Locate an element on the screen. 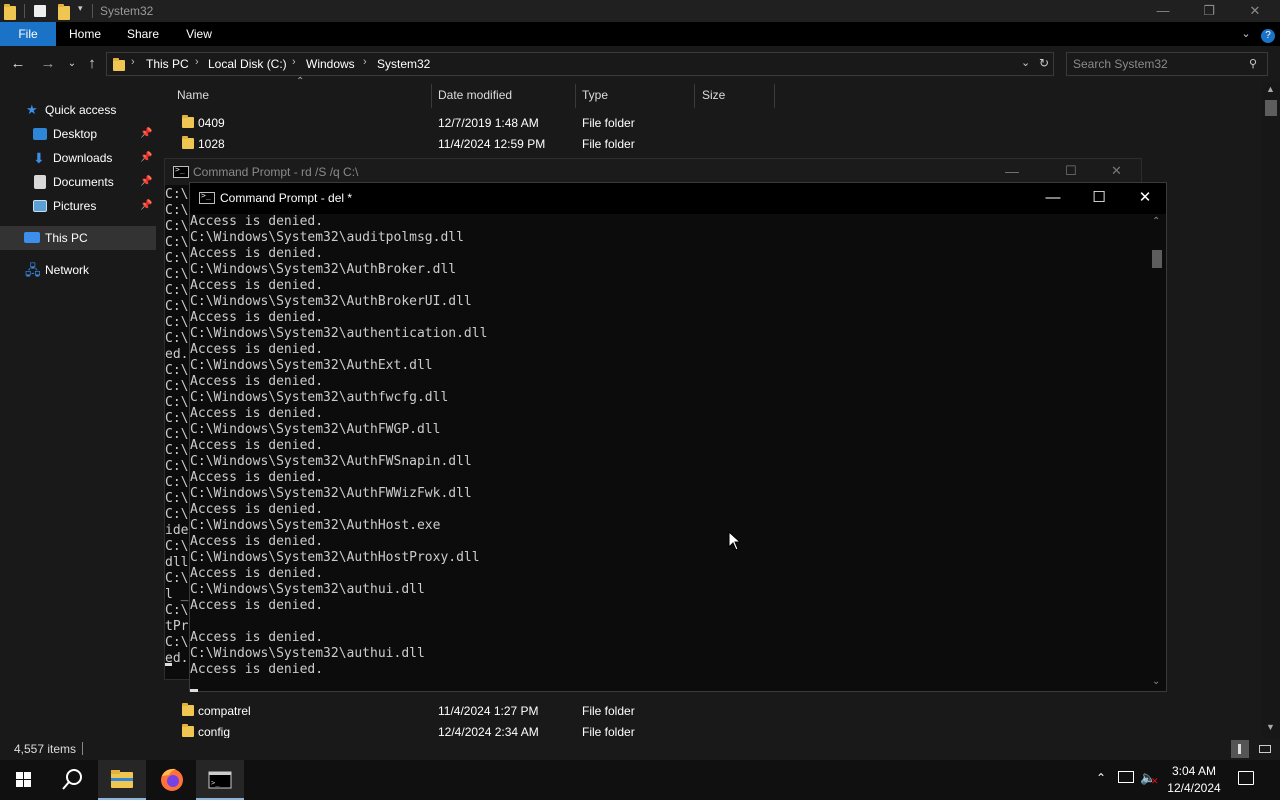 This screenshot has width=1280, height=800. taskbar-file-explorer is located at coordinates (122, 780).